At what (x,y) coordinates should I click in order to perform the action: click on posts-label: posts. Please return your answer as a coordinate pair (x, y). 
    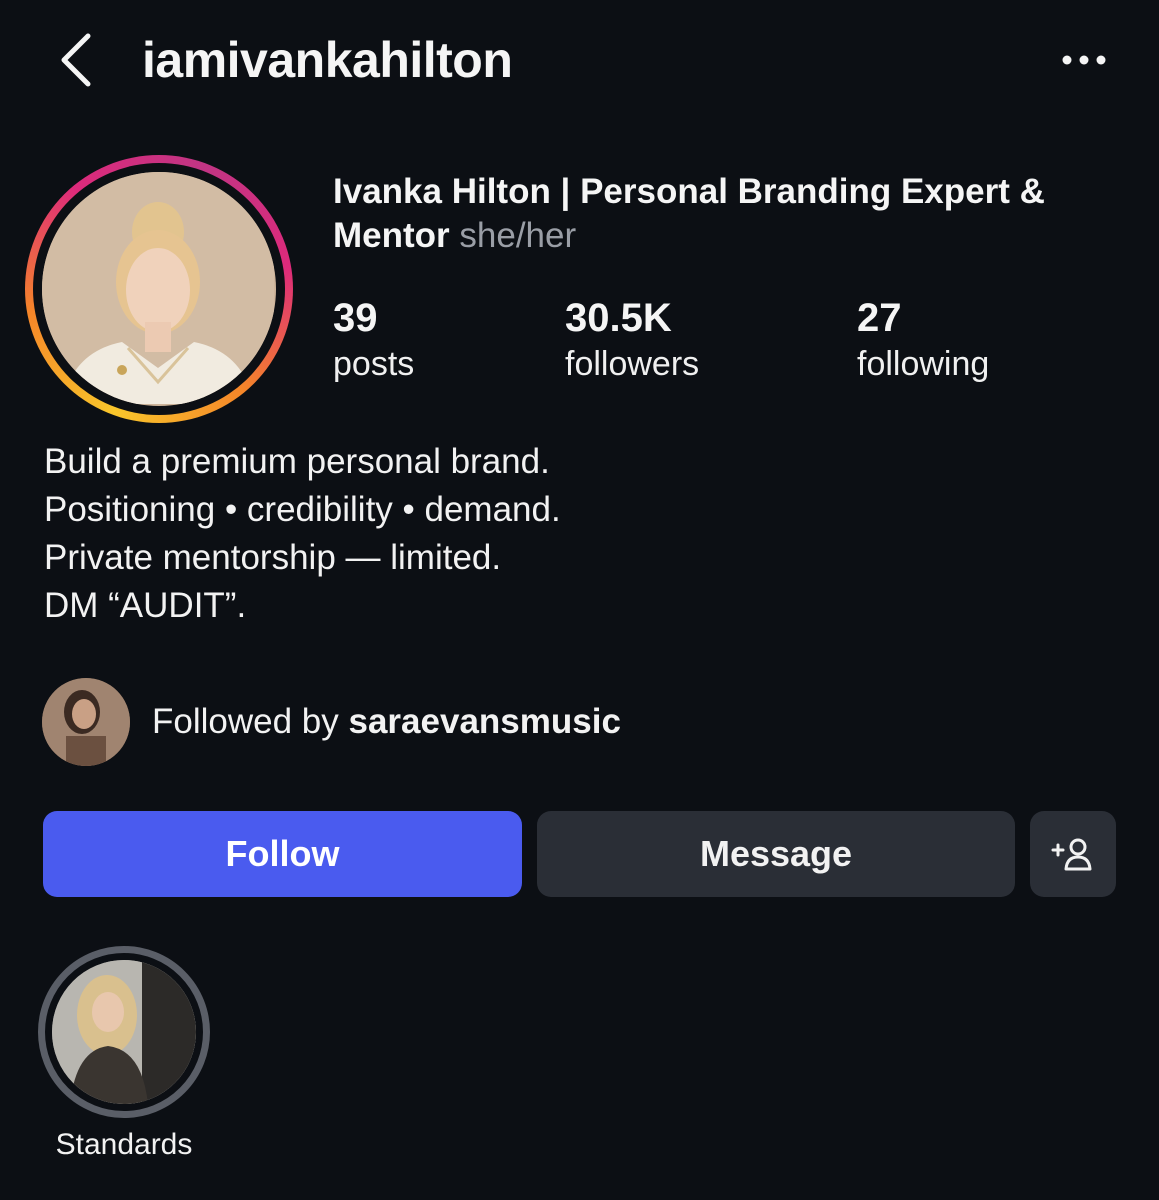
    Looking at the image, I should click on (374, 364).